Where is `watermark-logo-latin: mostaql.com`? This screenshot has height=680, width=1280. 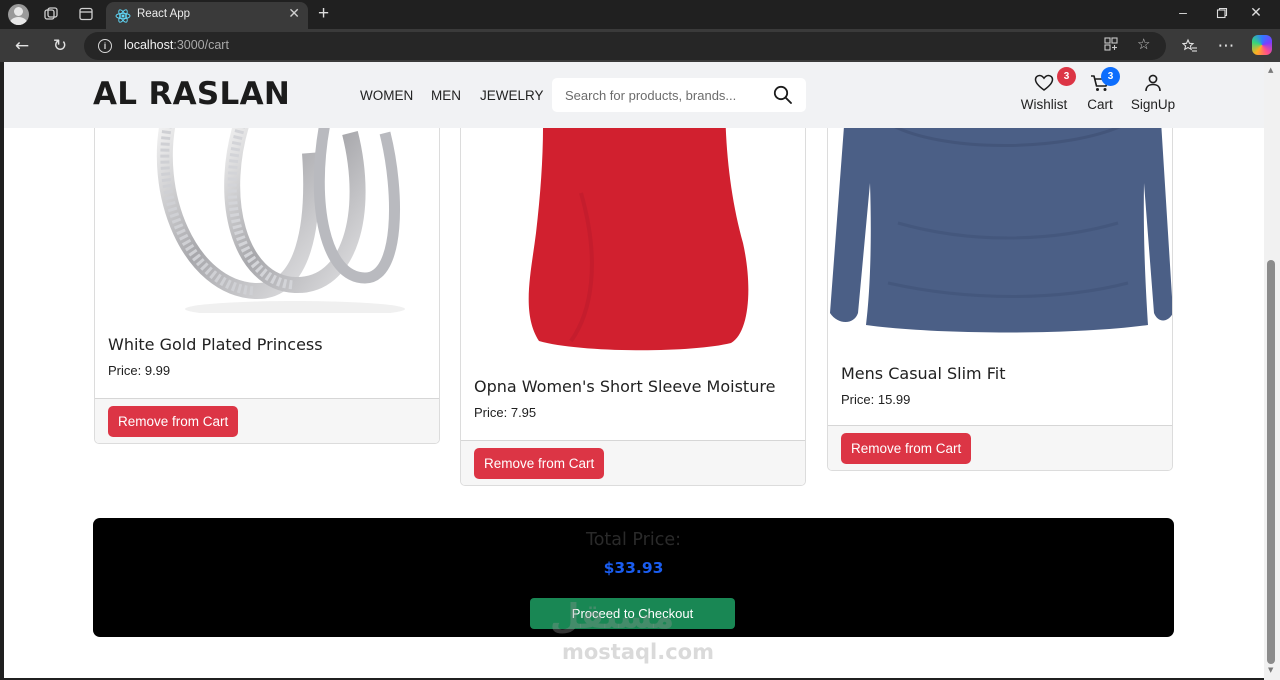 watermark-logo-latin: mostaql.com is located at coordinates (638, 652).